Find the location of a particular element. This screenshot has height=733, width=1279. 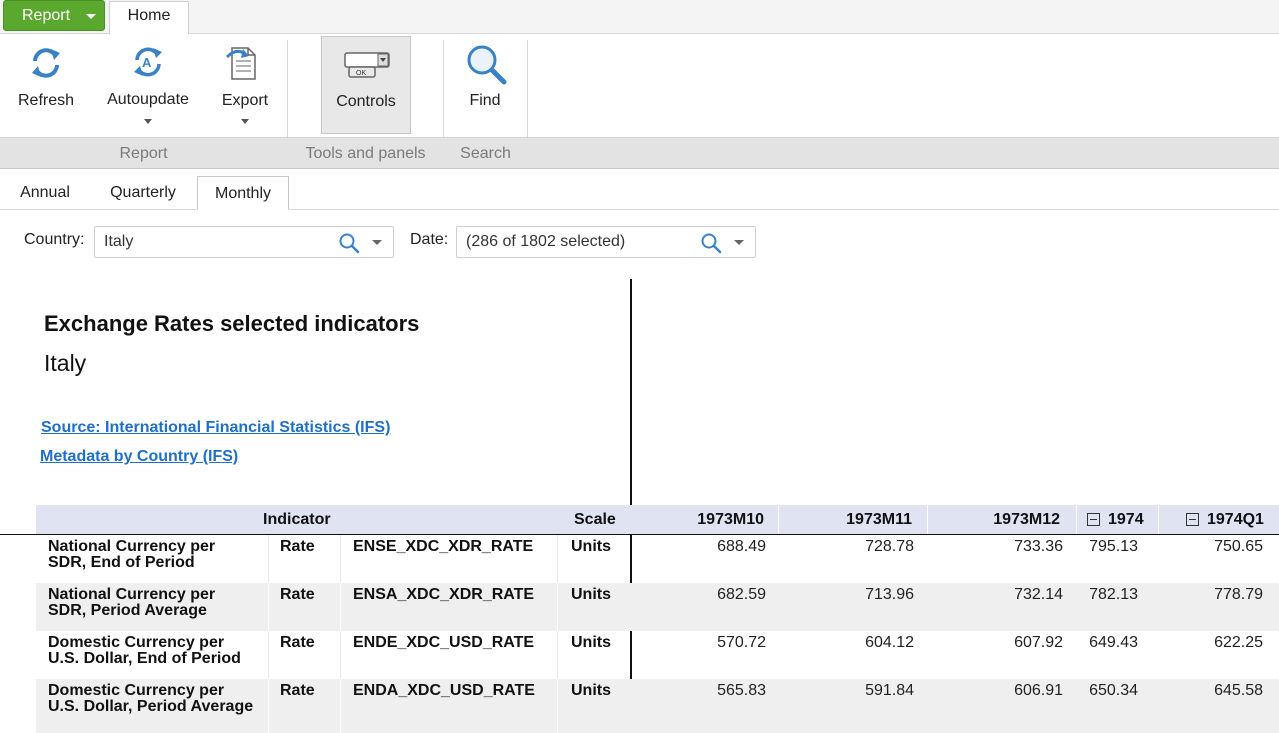

header-indicator: Indicator is located at coordinates (297, 519).